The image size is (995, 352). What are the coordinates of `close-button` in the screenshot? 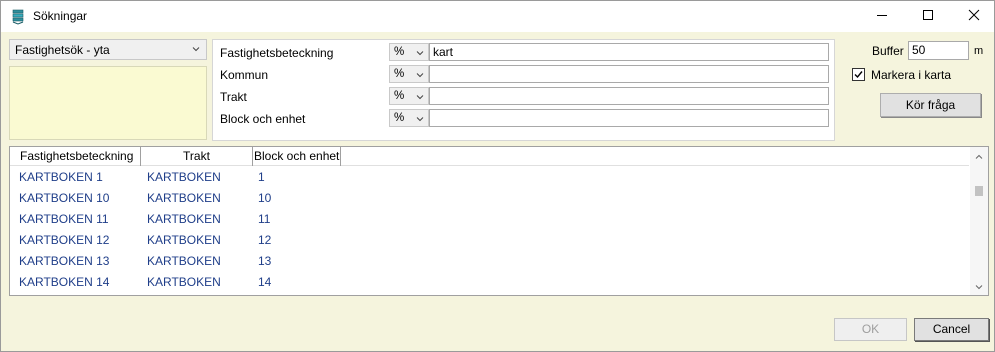 It's located at (973, 16).